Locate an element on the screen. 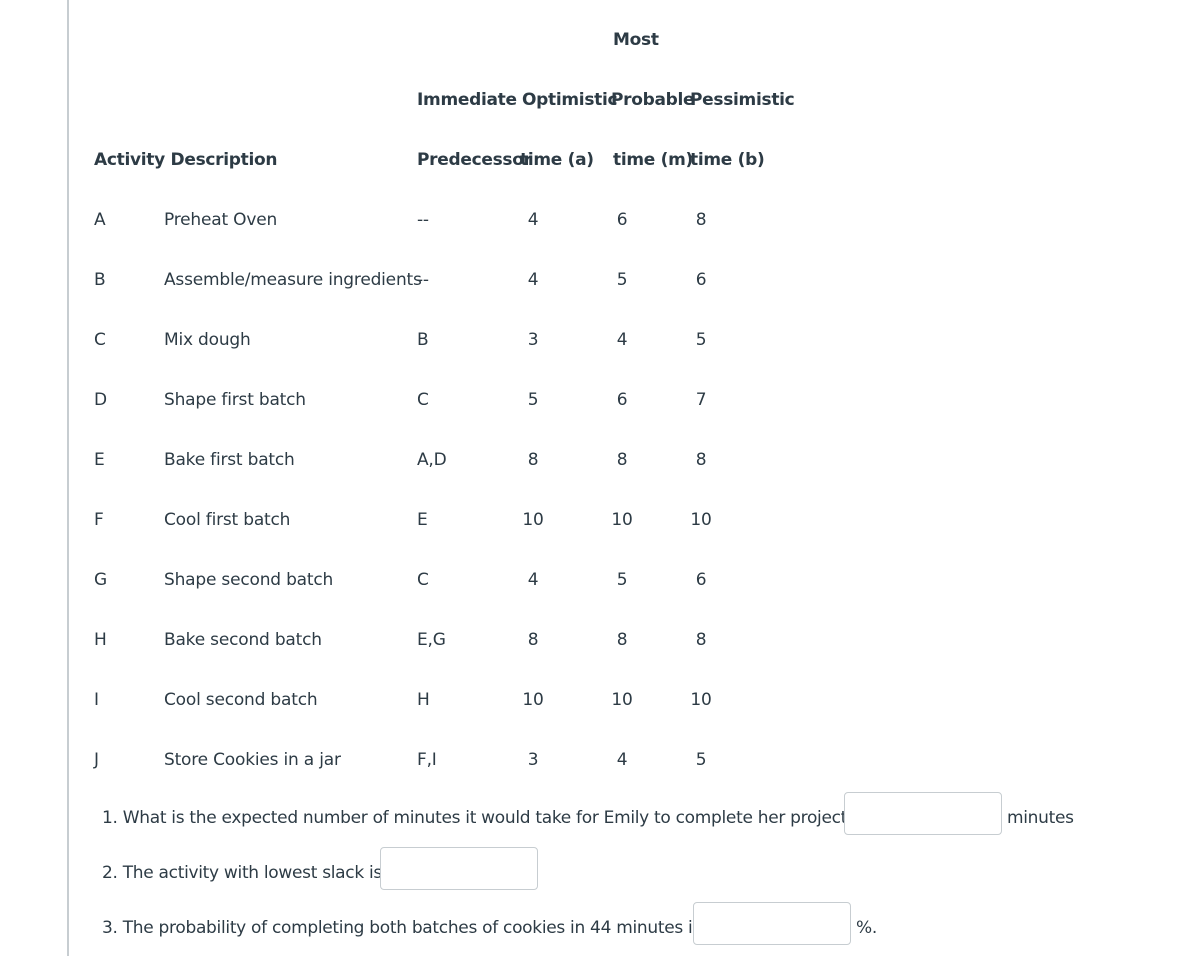 This screenshot has width=1200, height=956. header-probable: Probable is located at coordinates (653, 100).